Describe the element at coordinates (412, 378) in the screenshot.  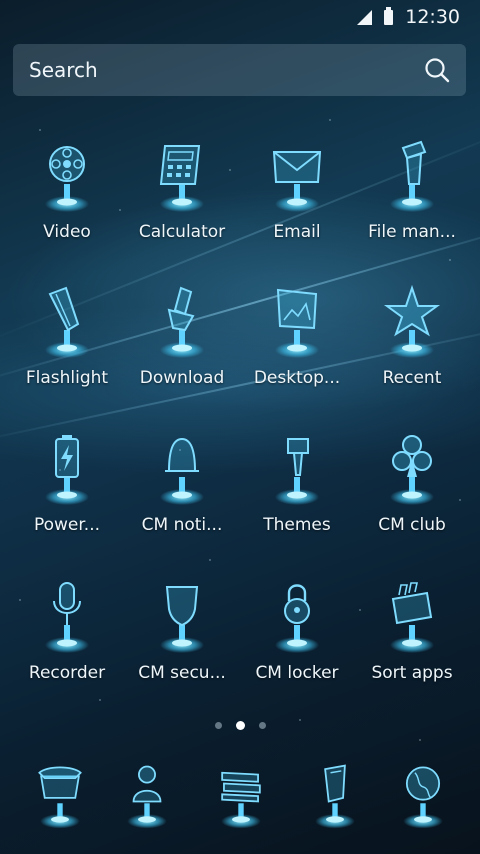
I see `app-label: Recent` at that location.